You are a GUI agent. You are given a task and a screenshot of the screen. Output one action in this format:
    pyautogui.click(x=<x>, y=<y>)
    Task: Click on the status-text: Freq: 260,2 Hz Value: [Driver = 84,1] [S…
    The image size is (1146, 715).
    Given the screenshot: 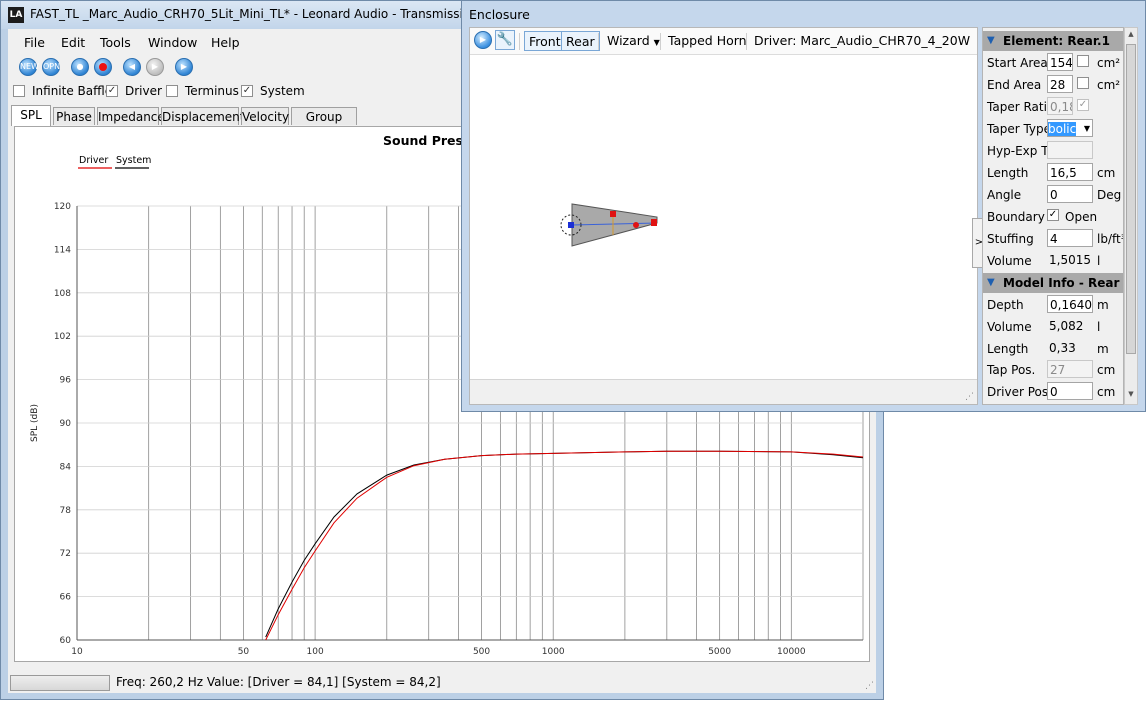 What is the action you would take?
    pyautogui.click(x=278, y=682)
    